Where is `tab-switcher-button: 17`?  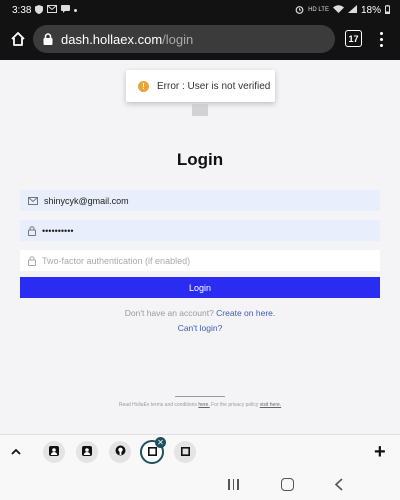 tab-switcher-button: 17 is located at coordinates (353, 38).